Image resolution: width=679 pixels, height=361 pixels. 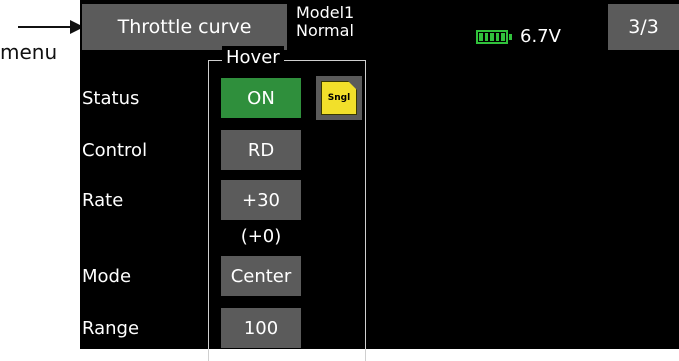 I want to click on rate-offset-value: (+0), so click(x=261, y=236).